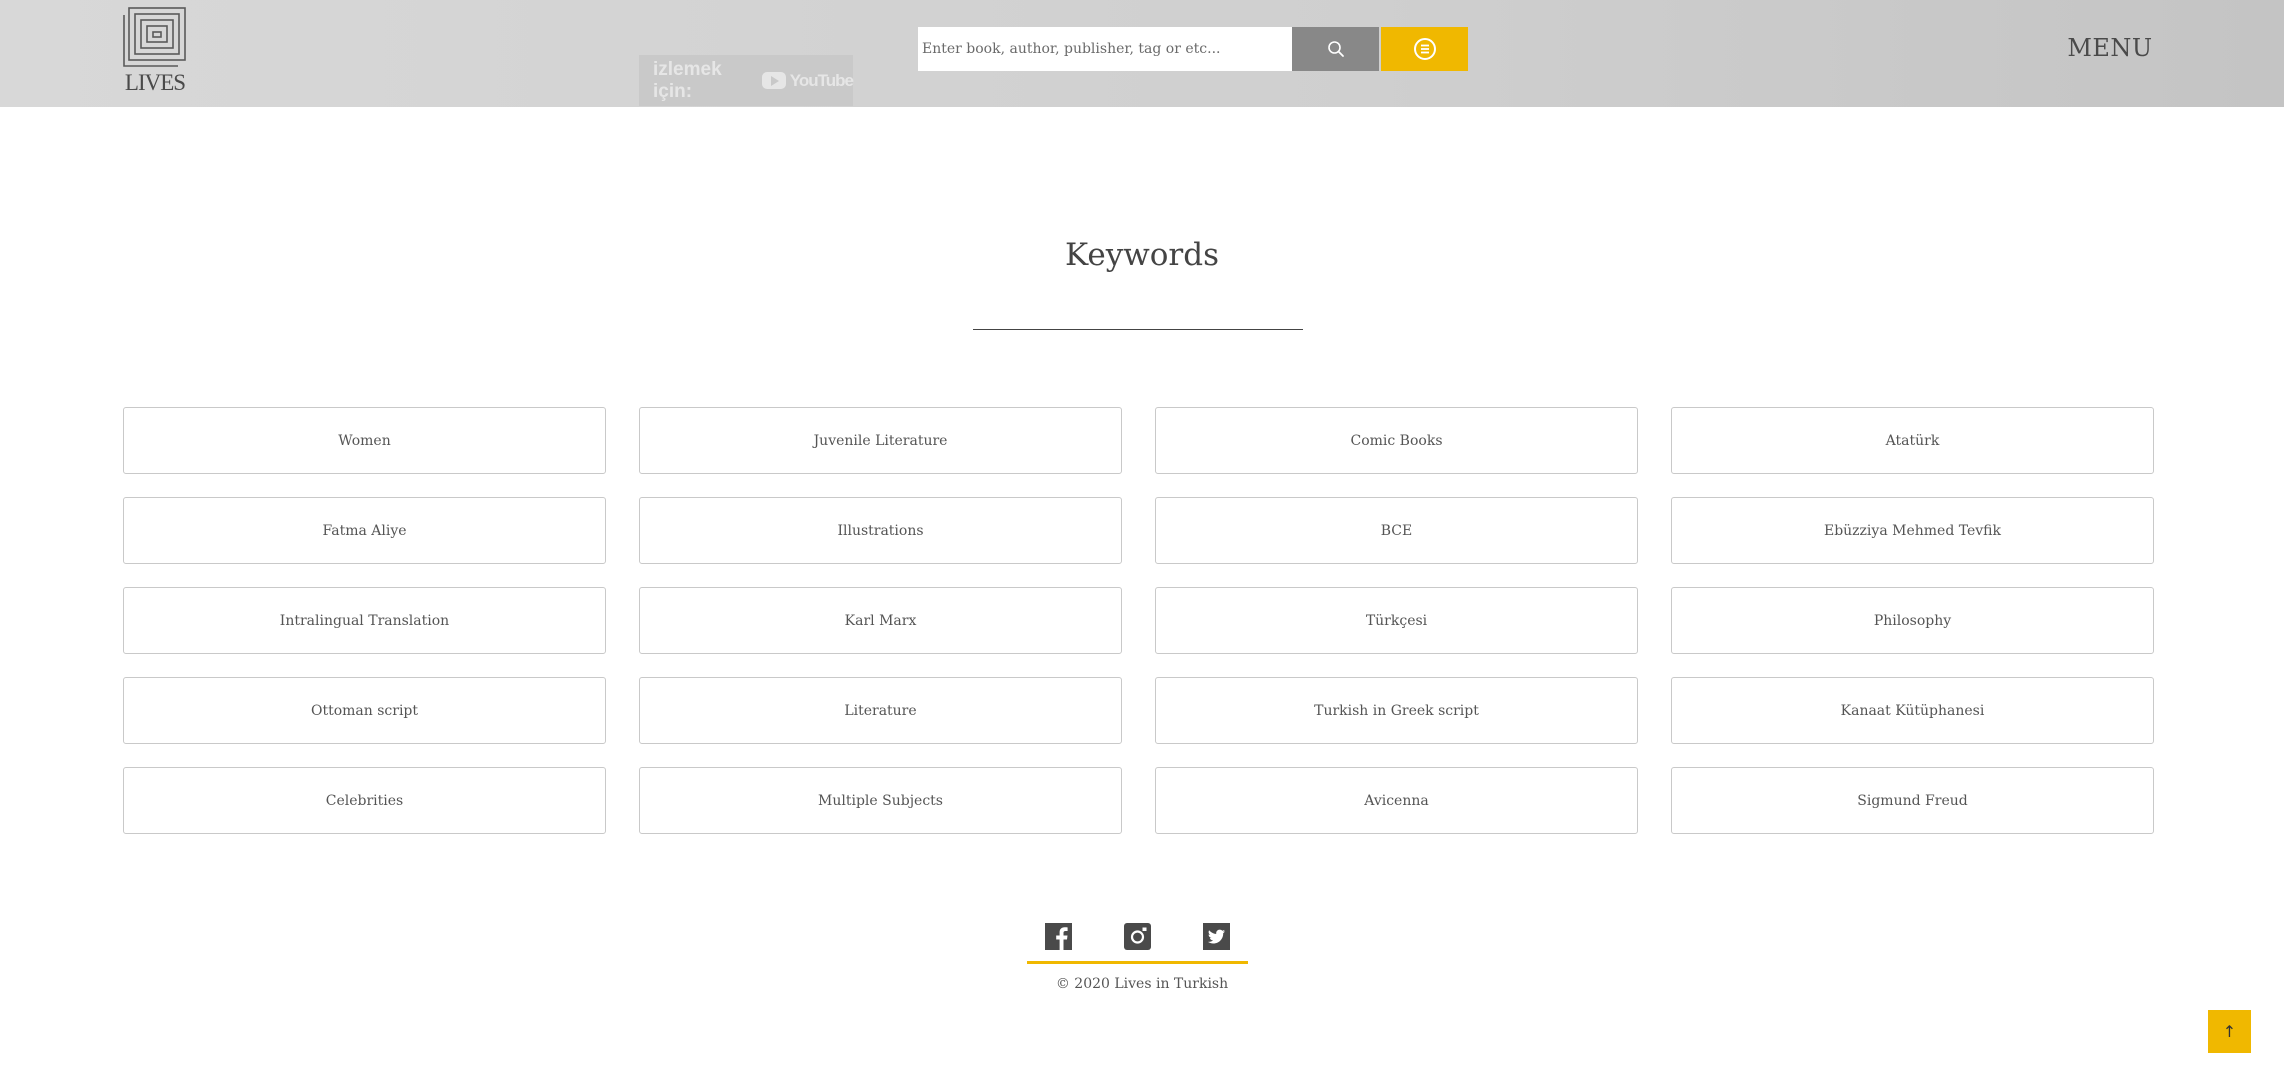 The width and height of the screenshot is (2284, 1083). What do you see at coordinates (1912, 530) in the screenshot?
I see `keyword-card: Ebüzziya Mehmed Tevfik` at bounding box center [1912, 530].